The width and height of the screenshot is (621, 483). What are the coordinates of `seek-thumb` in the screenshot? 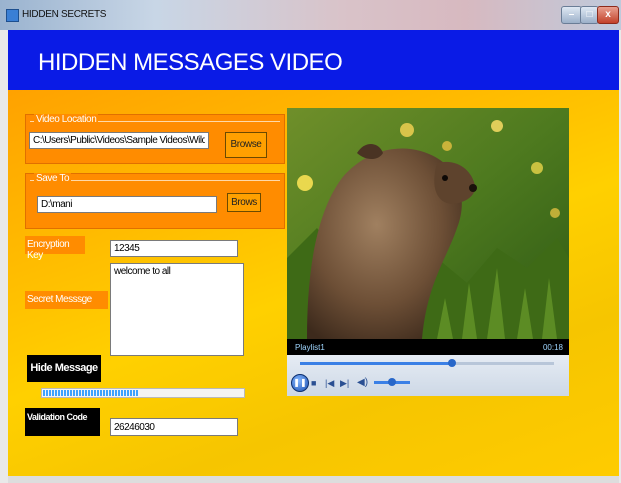 It's located at (452, 363).